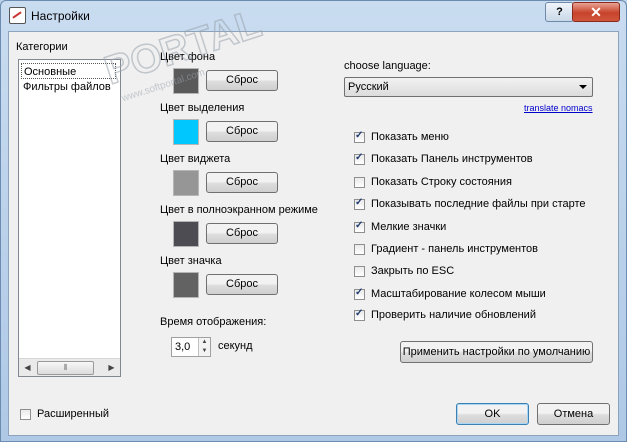 This screenshot has width=627, height=442. Describe the element at coordinates (478, 204) in the screenshot. I see `option-label: Показывать последние файлы при старте` at that location.